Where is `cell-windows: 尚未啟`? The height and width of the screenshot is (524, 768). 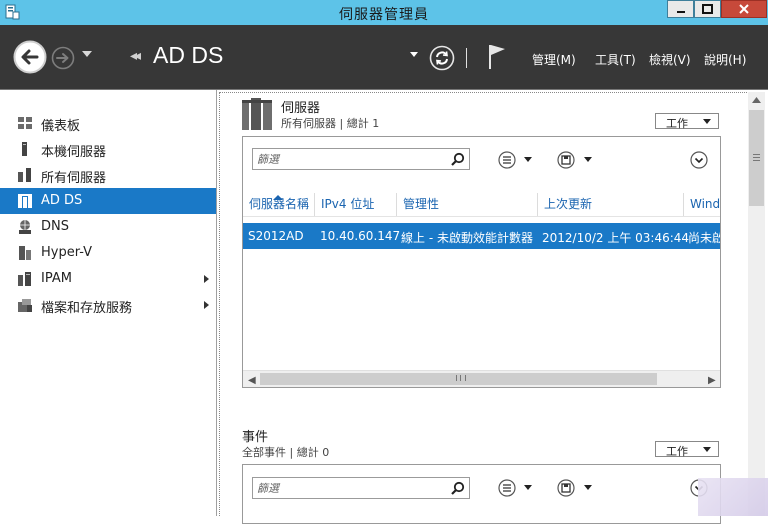 cell-windows: 尚未啟 is located at coordinates (704, 238).